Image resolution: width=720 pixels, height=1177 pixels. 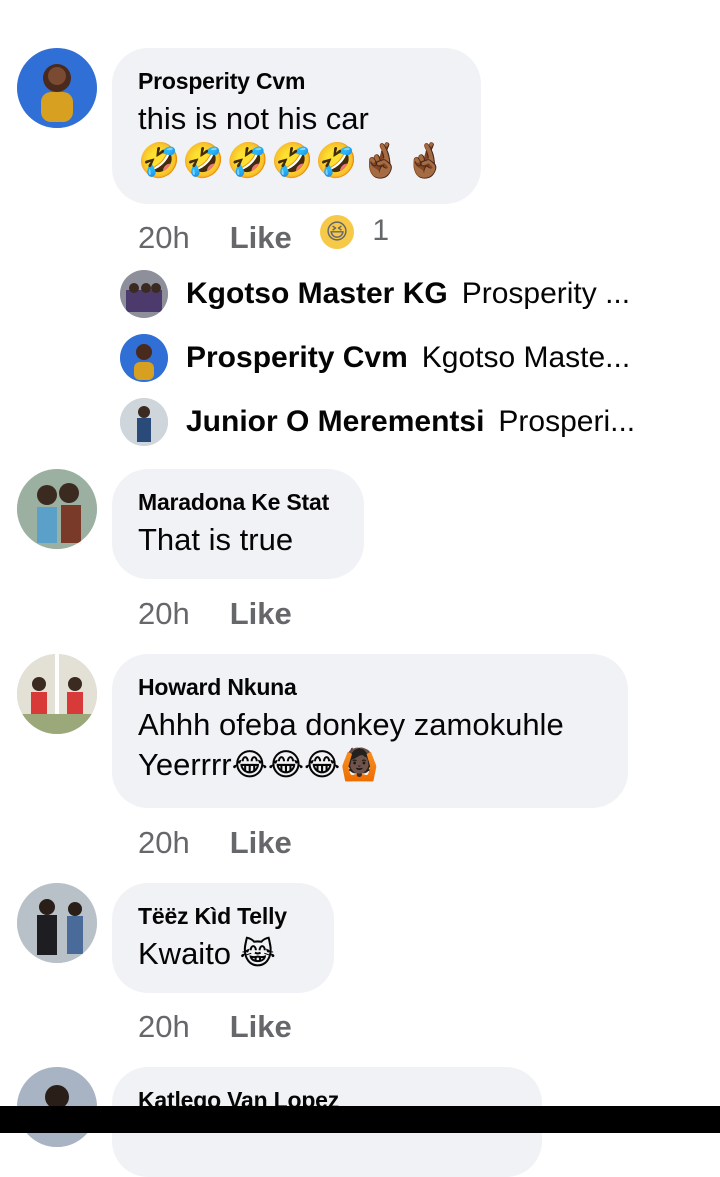 What do you see at coordinates (337, 232) in the screenshot?
I see `laughing-face-icon: 😆` at bounding box center [337, 232].